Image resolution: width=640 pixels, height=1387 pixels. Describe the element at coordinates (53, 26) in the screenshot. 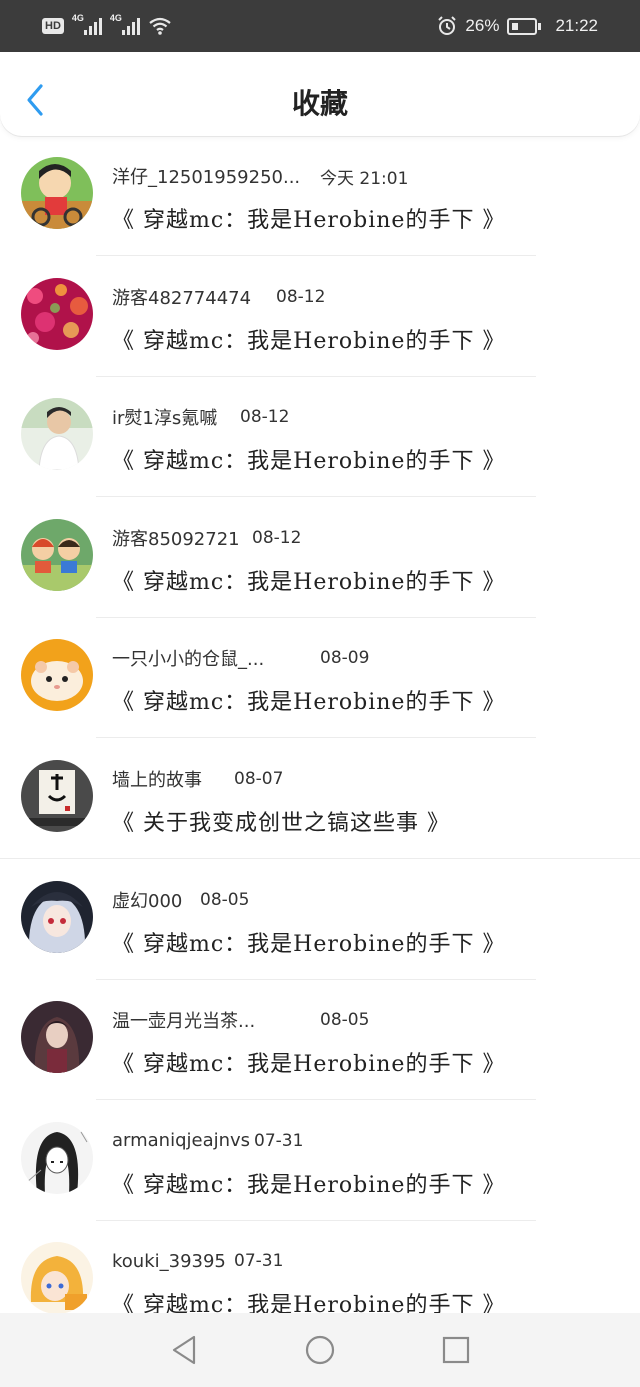

I see `hd-icon: HD` at that location.